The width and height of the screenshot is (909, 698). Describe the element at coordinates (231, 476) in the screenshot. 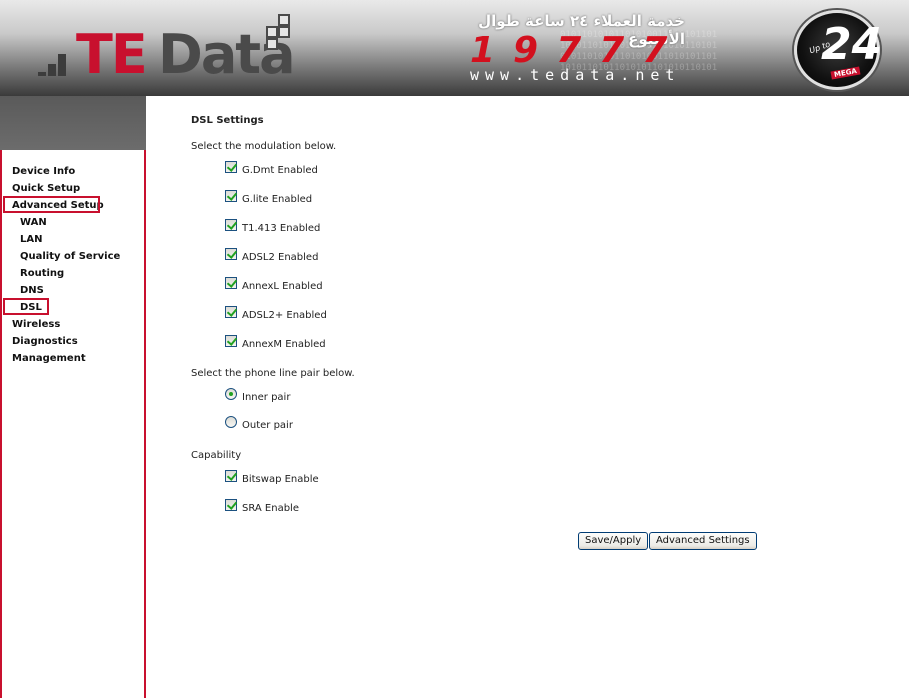

I see `bitswap-checkbox` at that location.